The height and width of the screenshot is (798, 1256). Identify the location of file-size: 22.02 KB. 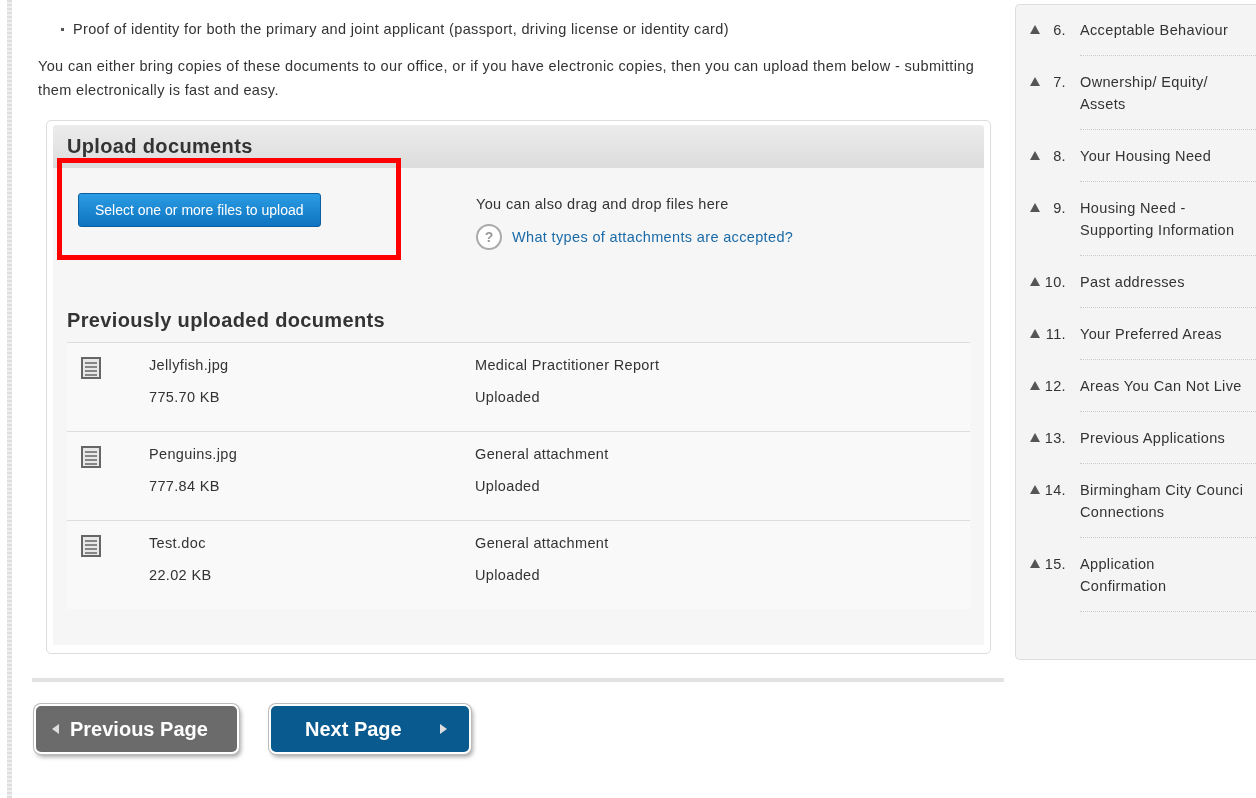
(181, 575).